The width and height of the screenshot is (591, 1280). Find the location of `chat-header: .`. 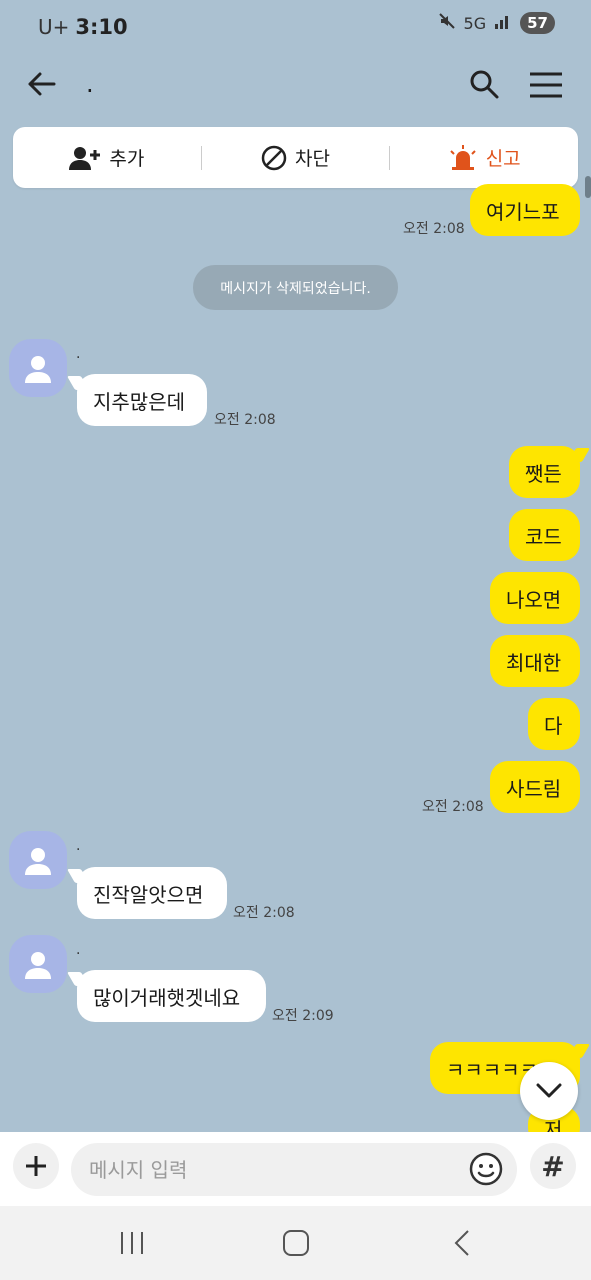

chat-header: . is located at coordinates (295, 85).